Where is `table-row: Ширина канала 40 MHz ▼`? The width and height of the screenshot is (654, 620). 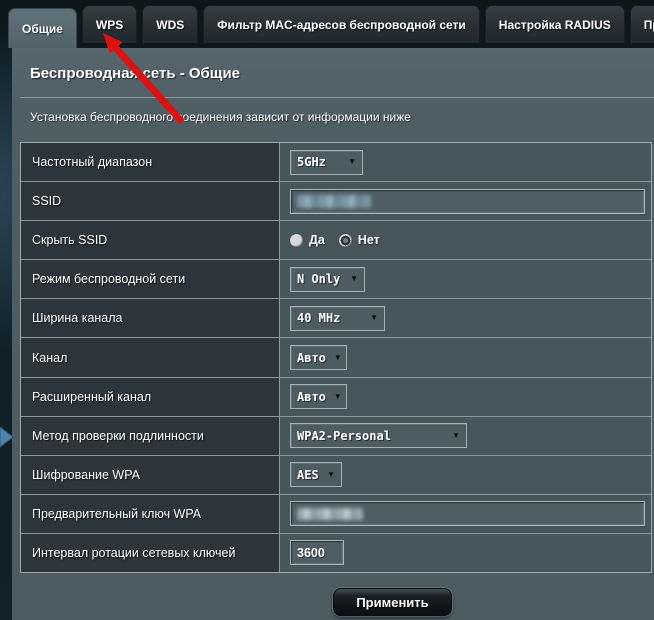 table-row: Ширина канала 40 MHz ▼ is located at coordinates (336, 318).